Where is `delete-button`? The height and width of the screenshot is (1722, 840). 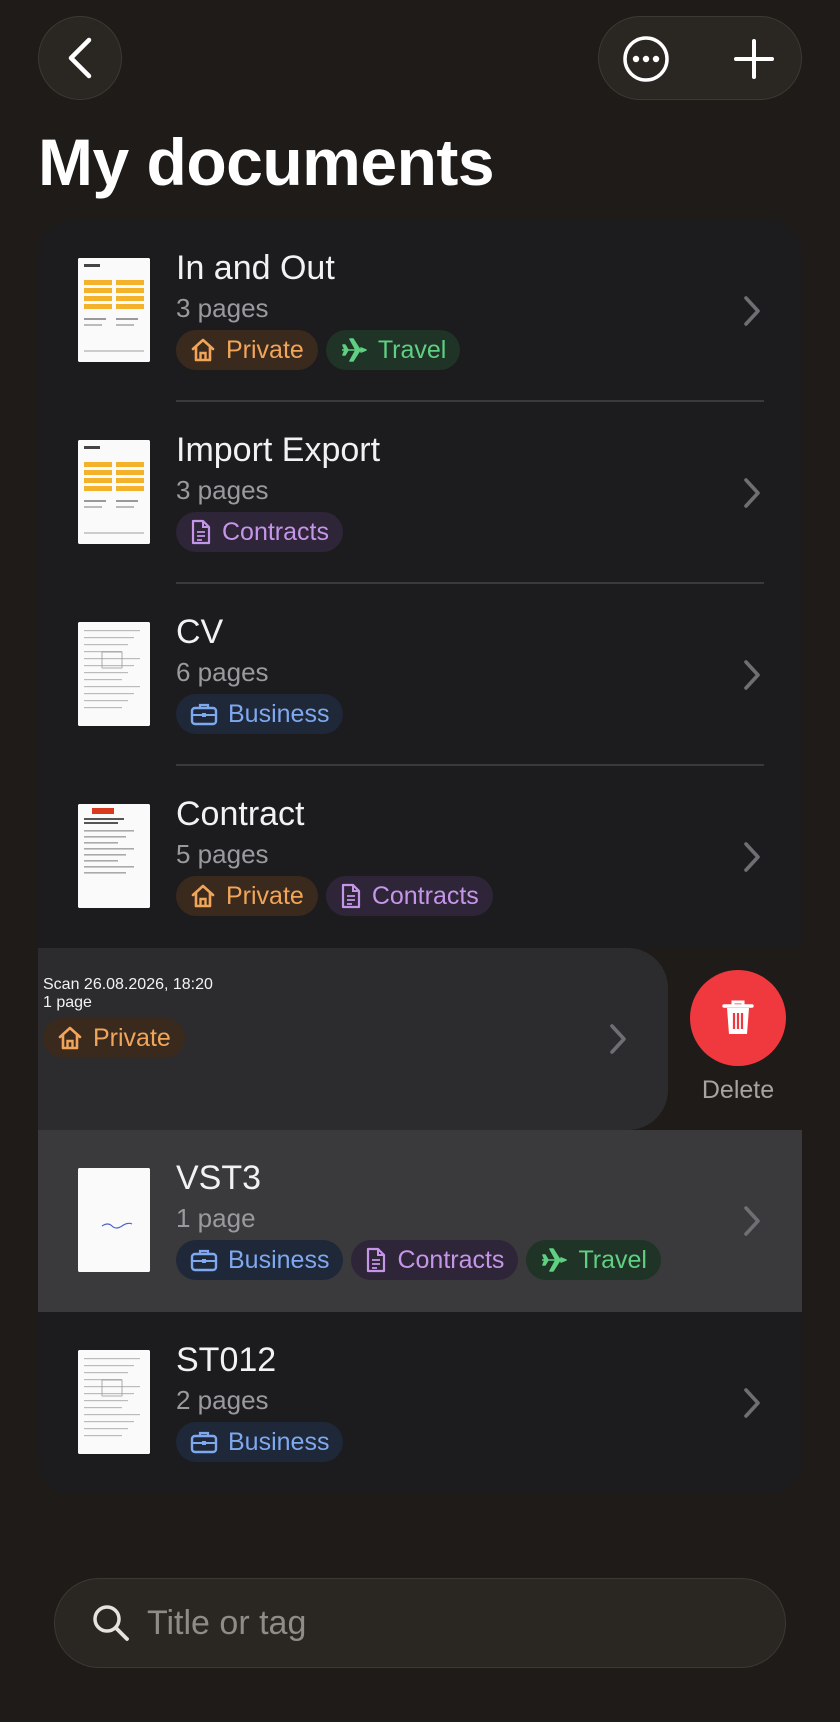
delete-button is located at coordinates (738, 1018).